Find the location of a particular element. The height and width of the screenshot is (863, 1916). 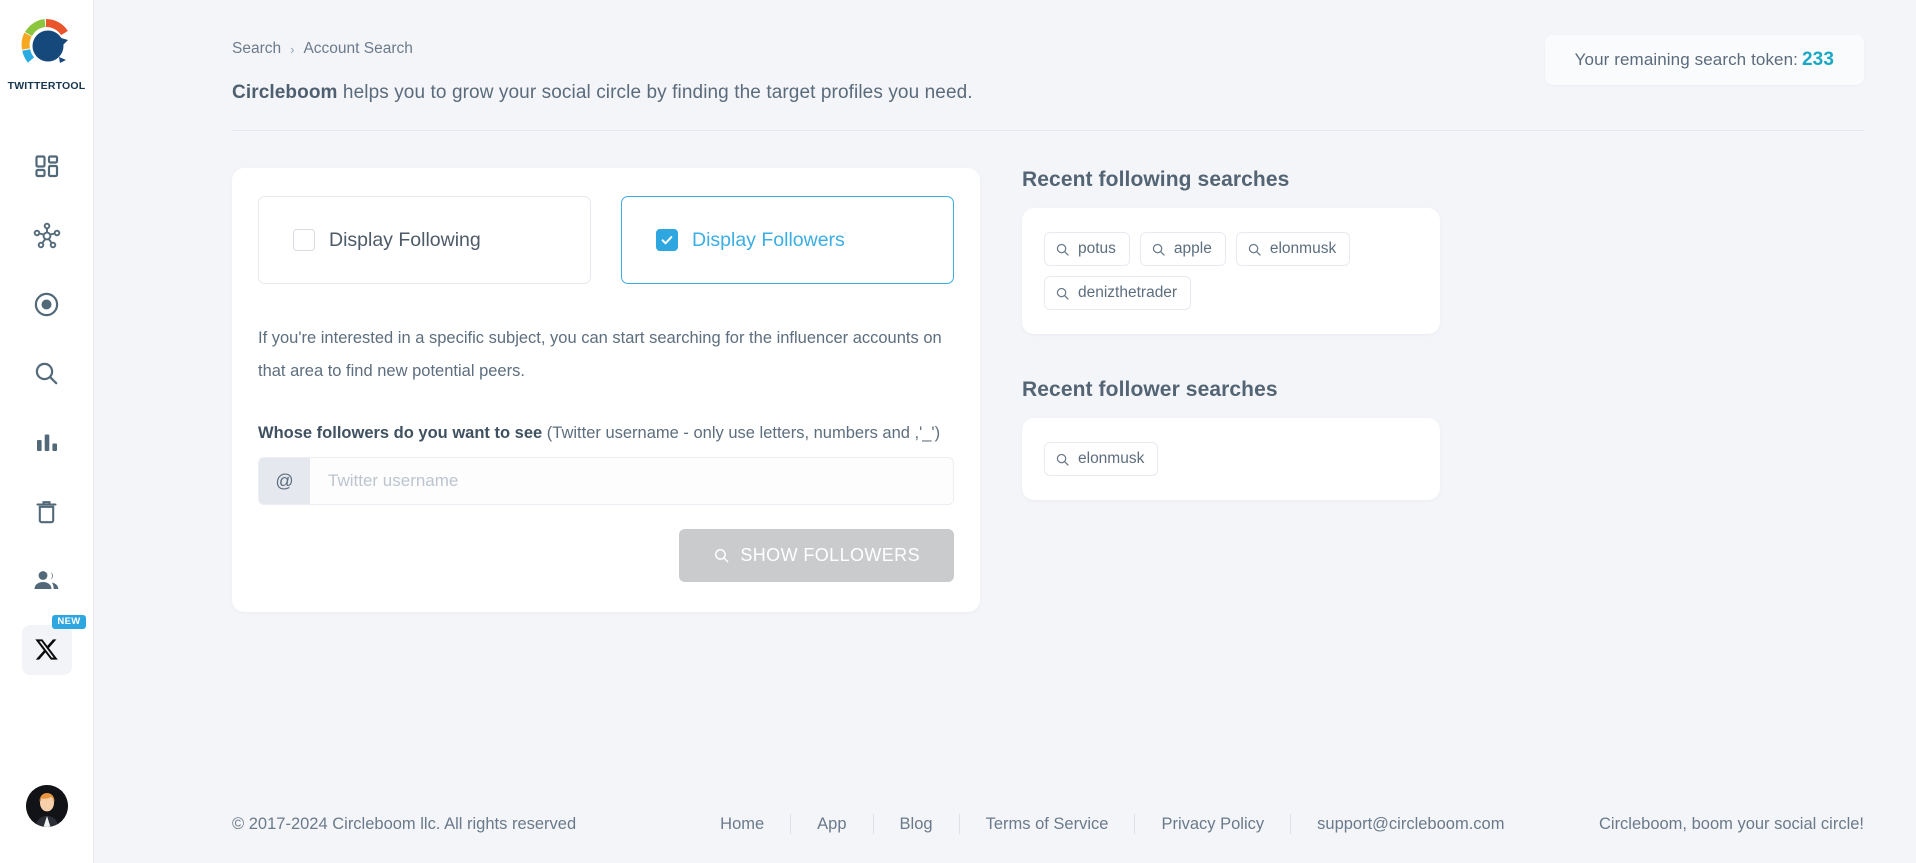

footer-link: Privacy Policy is located at coordinates (1212, 824).